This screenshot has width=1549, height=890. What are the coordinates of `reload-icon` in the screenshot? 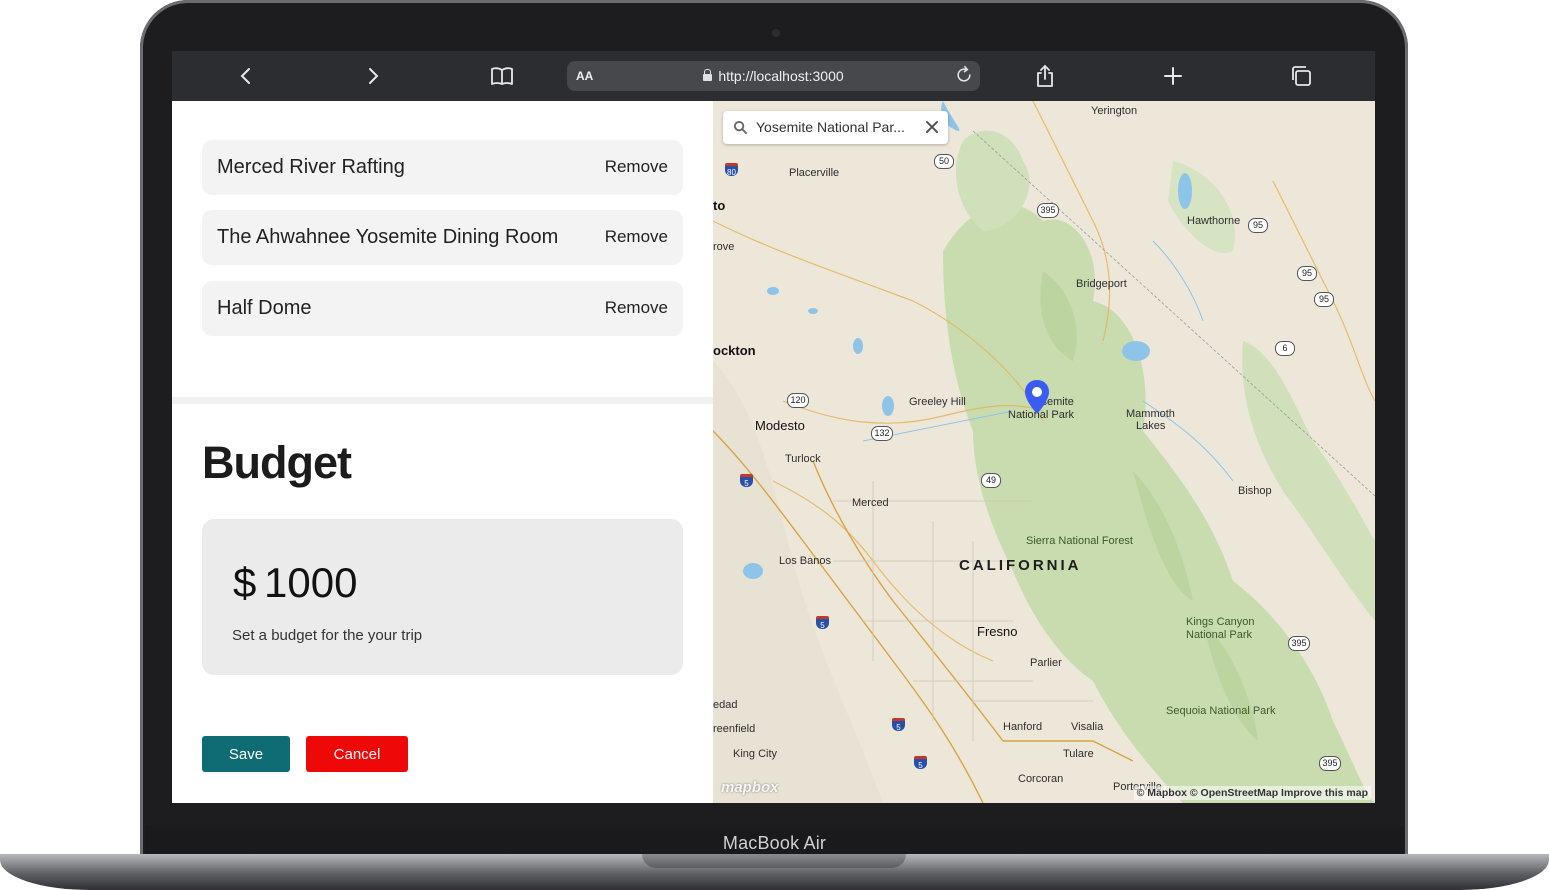 It's located at (964, 75).